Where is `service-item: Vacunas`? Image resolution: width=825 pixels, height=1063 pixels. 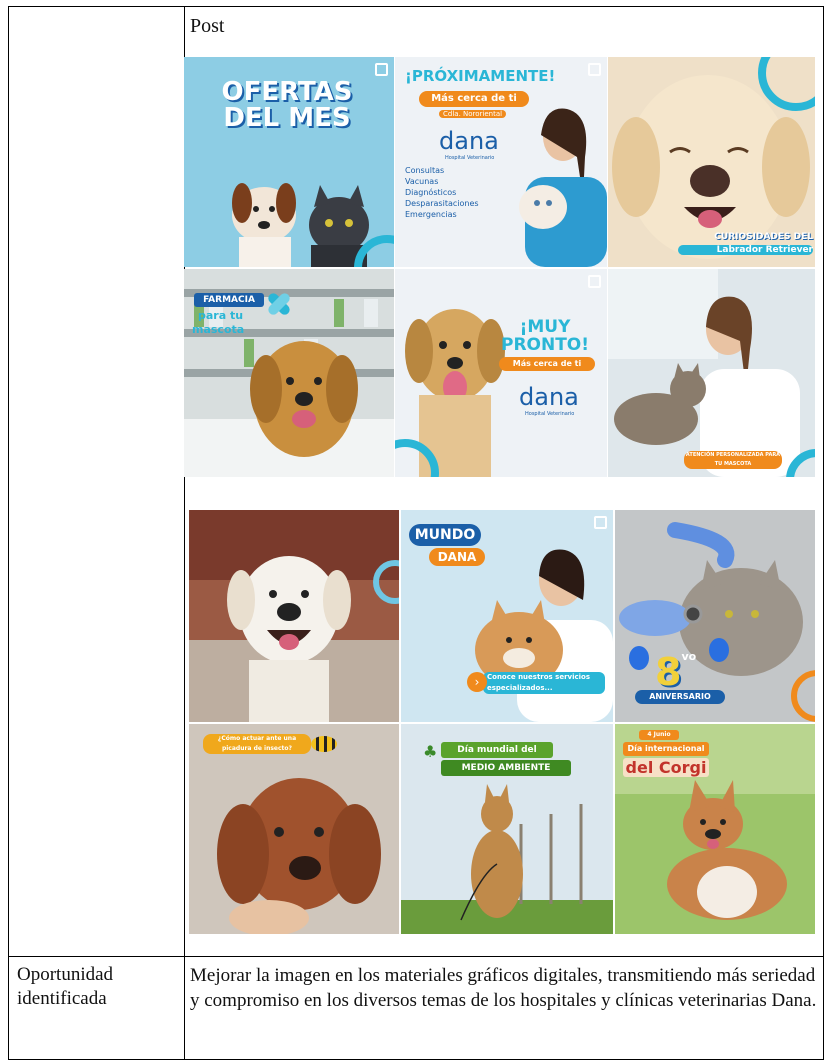 service-item: Vacunas is located at coordinates (422, 181).